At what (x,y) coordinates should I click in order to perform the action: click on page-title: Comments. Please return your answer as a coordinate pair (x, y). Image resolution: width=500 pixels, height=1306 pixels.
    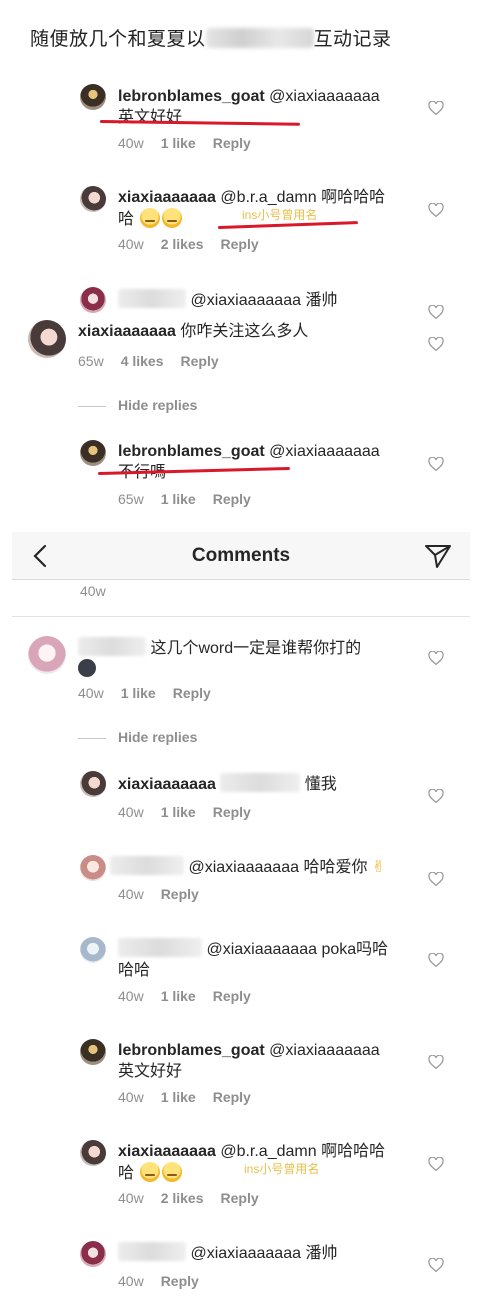
    Looking at the image, I should click on (241, 555).